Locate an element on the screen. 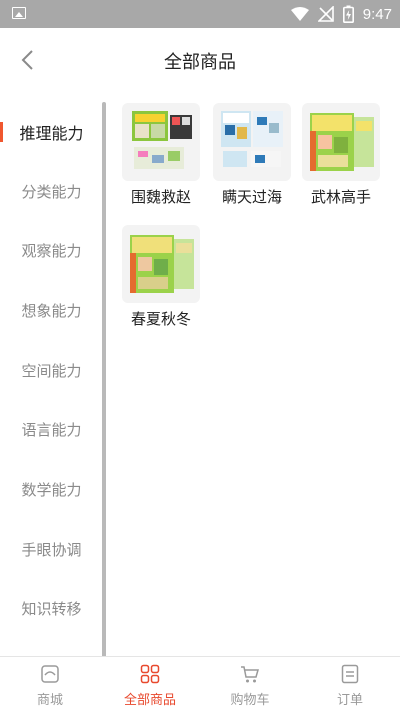 This screenshot has height=710, width=400. category-label: 数学能力 is located at coordinates (51, 489).